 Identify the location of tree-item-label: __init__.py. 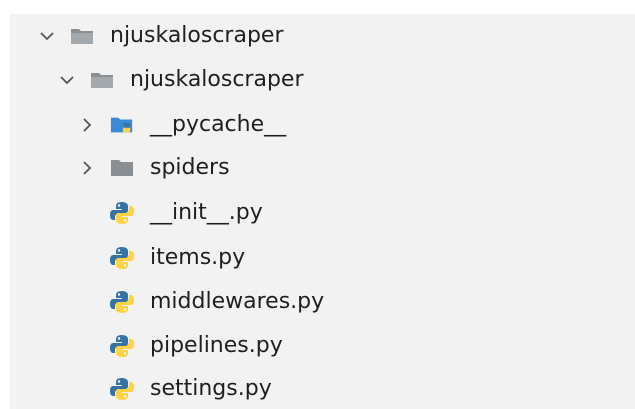
(206, 212).